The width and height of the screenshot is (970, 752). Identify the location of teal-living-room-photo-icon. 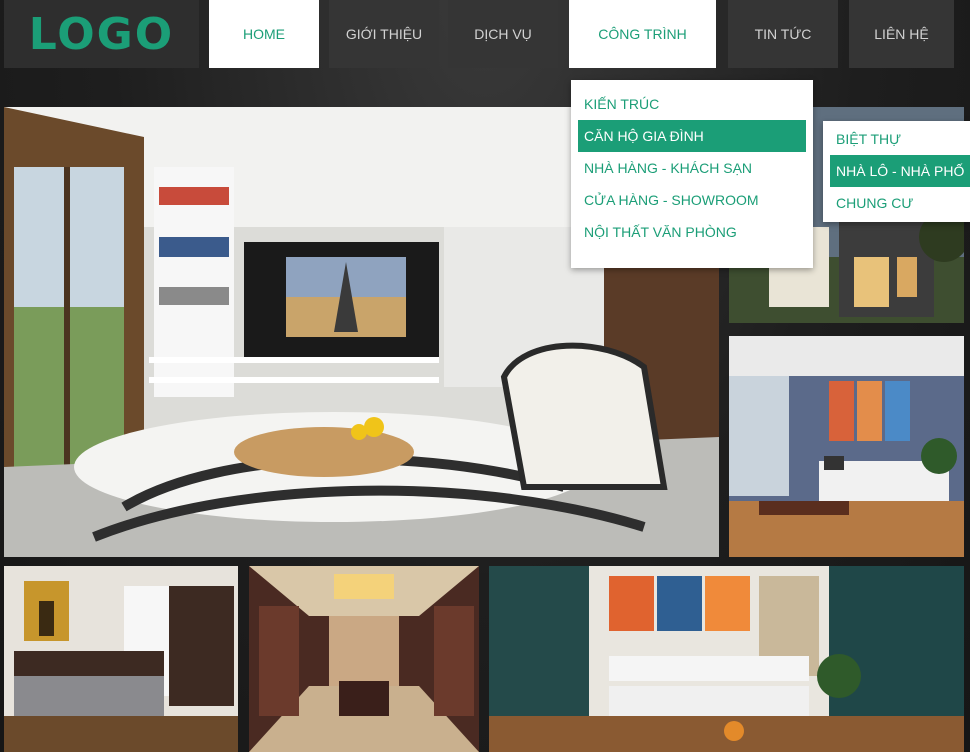
(726, 659).